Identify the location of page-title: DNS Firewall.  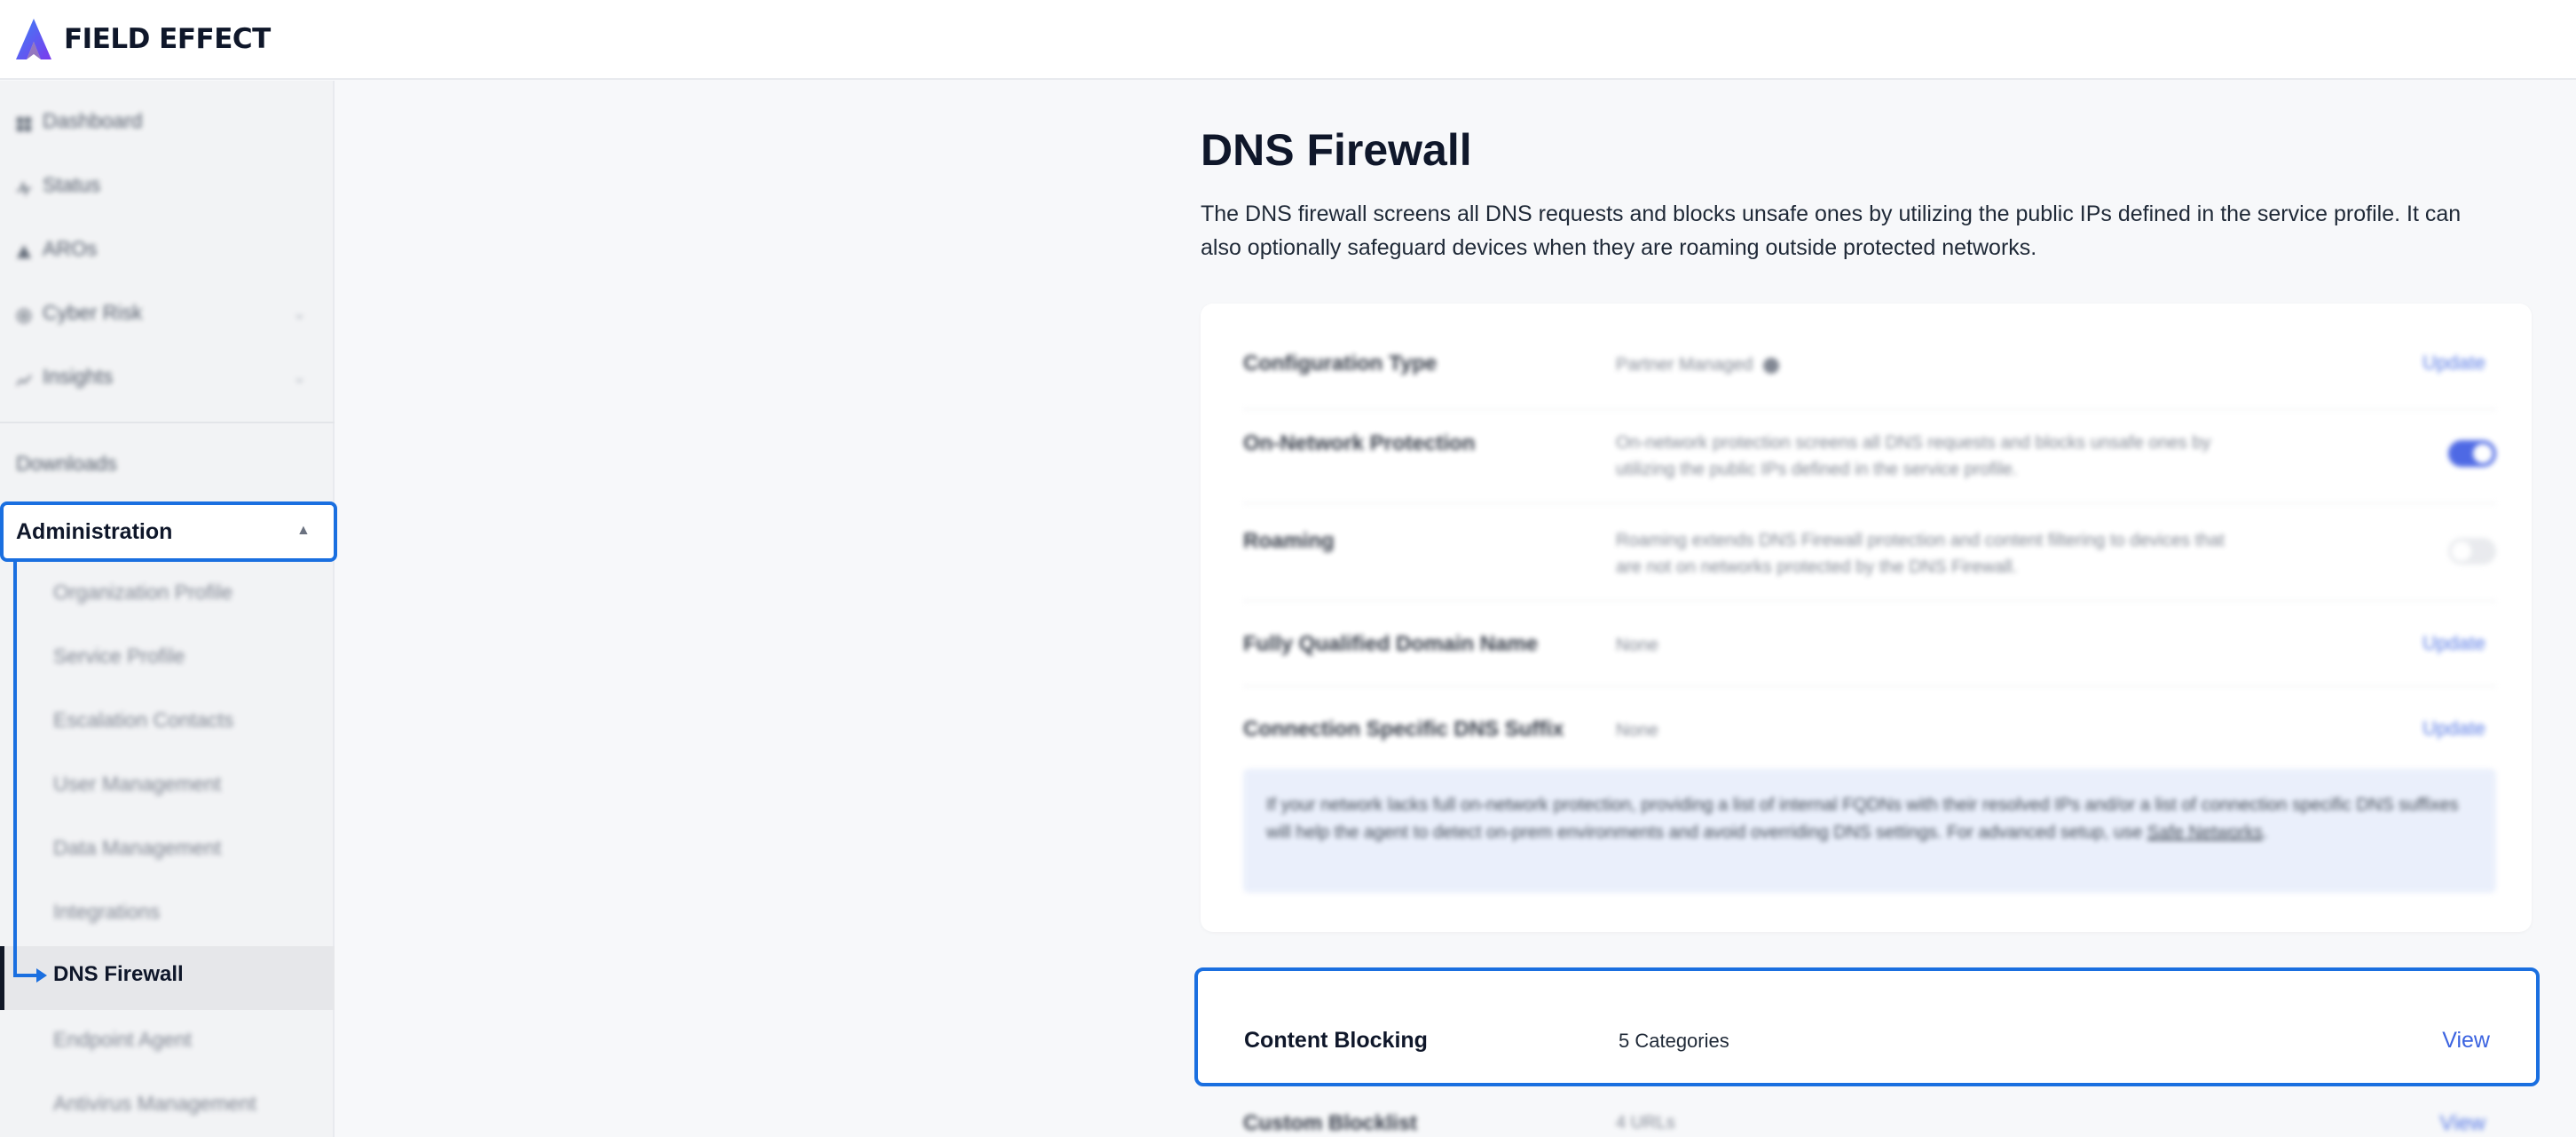
(1337, 150).